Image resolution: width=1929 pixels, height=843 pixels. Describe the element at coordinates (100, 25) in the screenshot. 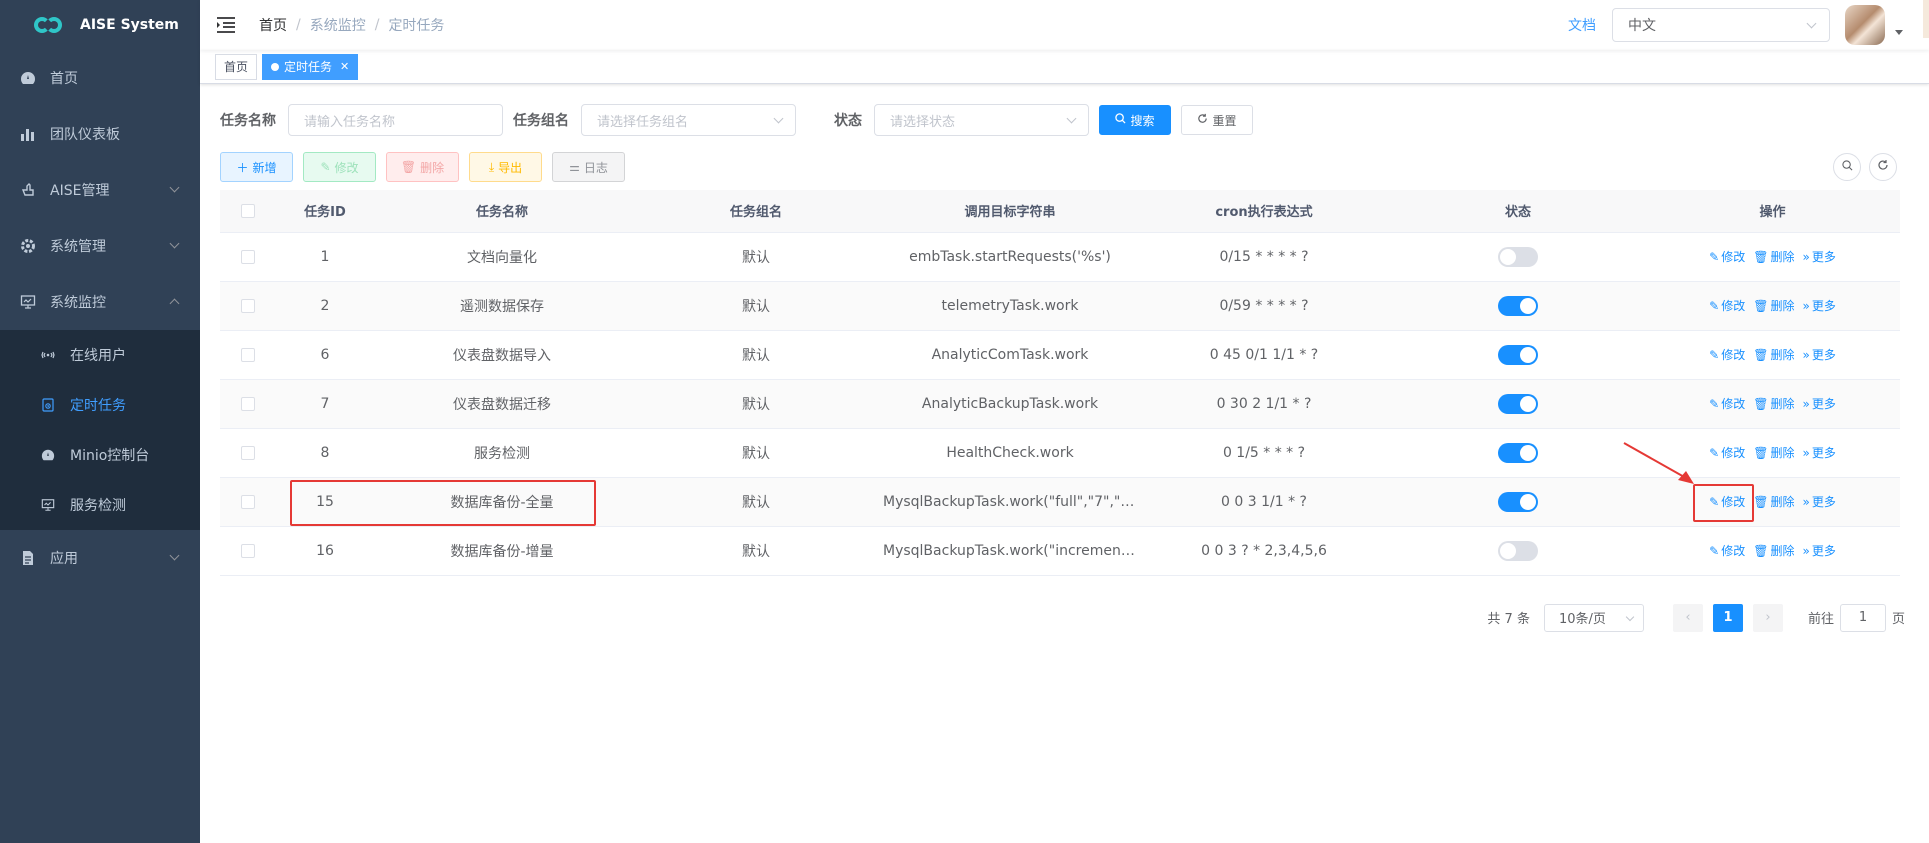

I see `logo: AISE System` at that location.